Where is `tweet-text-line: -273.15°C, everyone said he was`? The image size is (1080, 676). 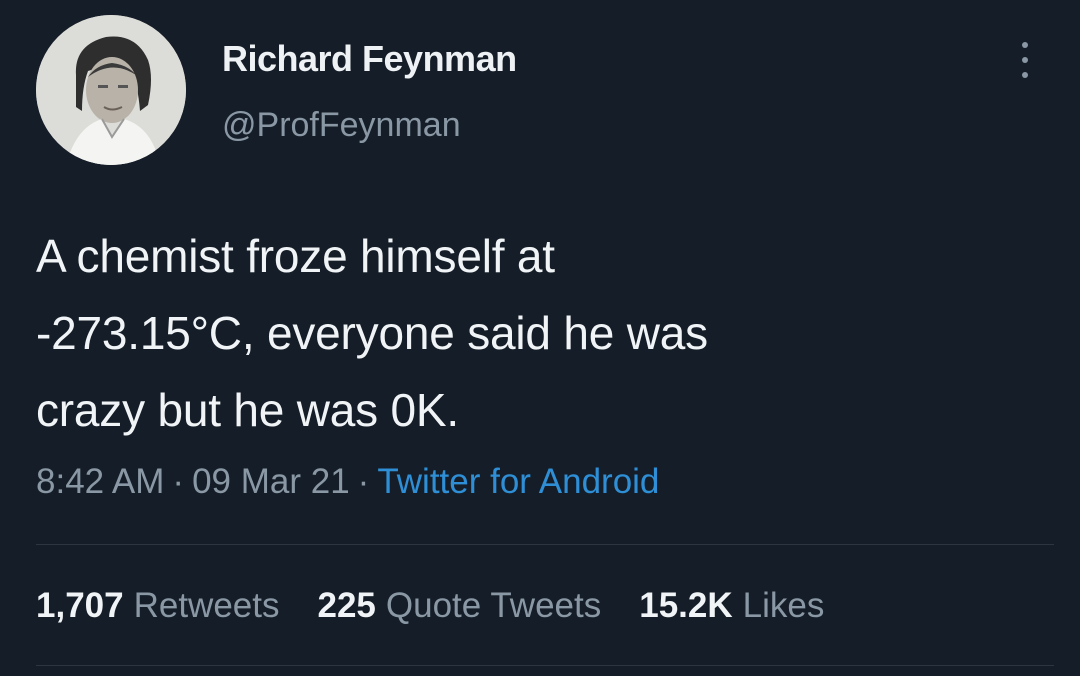 tweet-text-line: -273.15°C, everyone said he was is located at coordinates (372, 333).